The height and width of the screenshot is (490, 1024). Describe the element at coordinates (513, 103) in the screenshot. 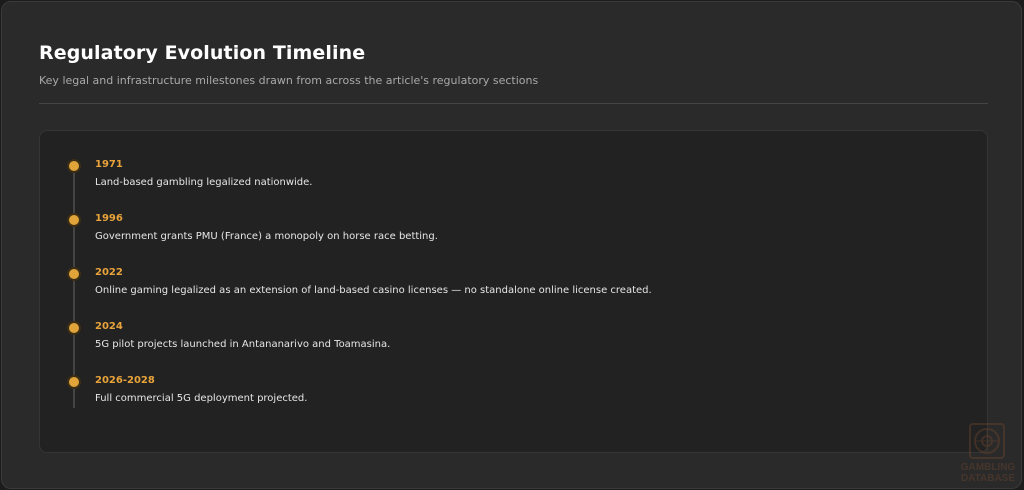

I see `header-divider` at that location.